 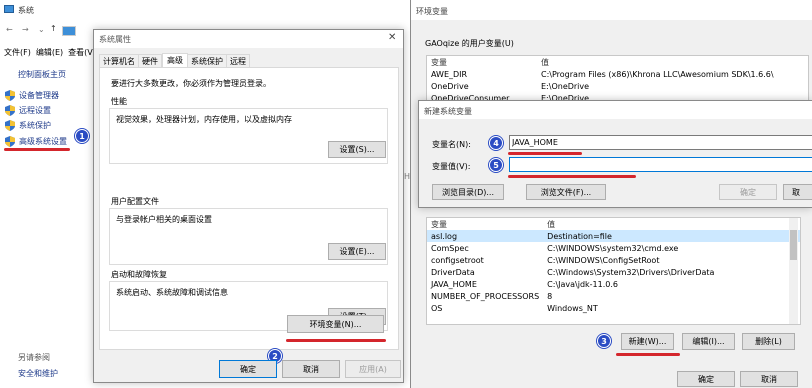 What do you see at coordinates (25, 29) in the screenshot?
I see `forward-arrow-icon: →` at bounding box center [25, 29].